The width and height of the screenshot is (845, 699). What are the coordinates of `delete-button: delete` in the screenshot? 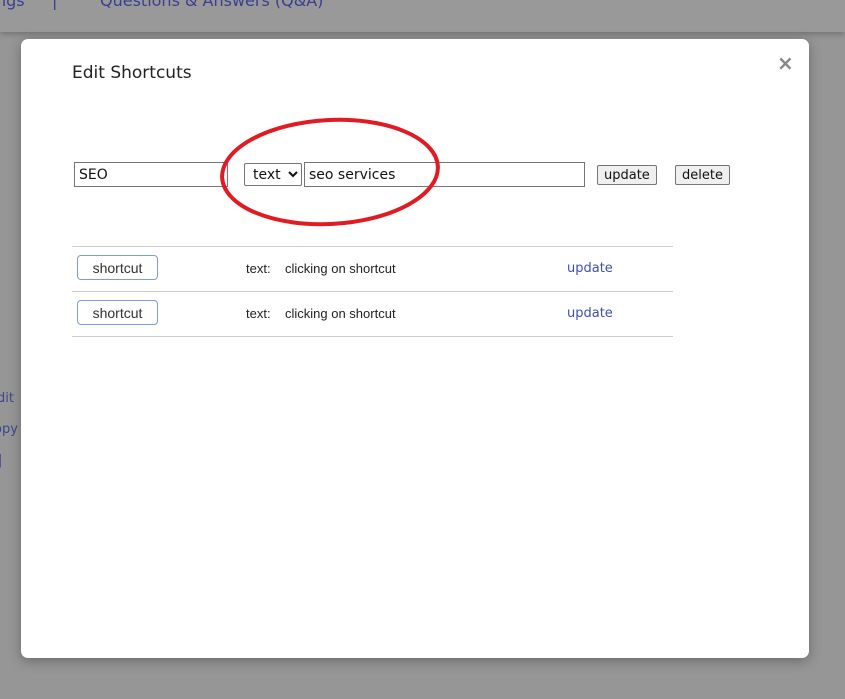 It's located at (702, 175).